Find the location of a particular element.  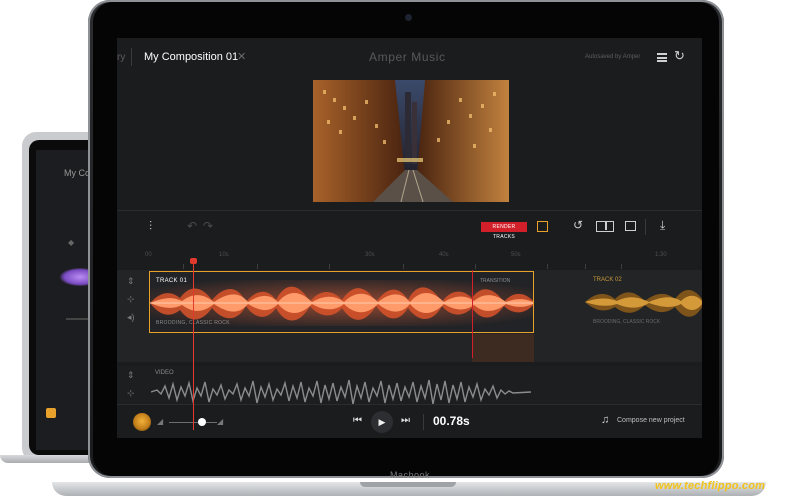

expand-icon: ⊹ is located at coordinates (131, 299).